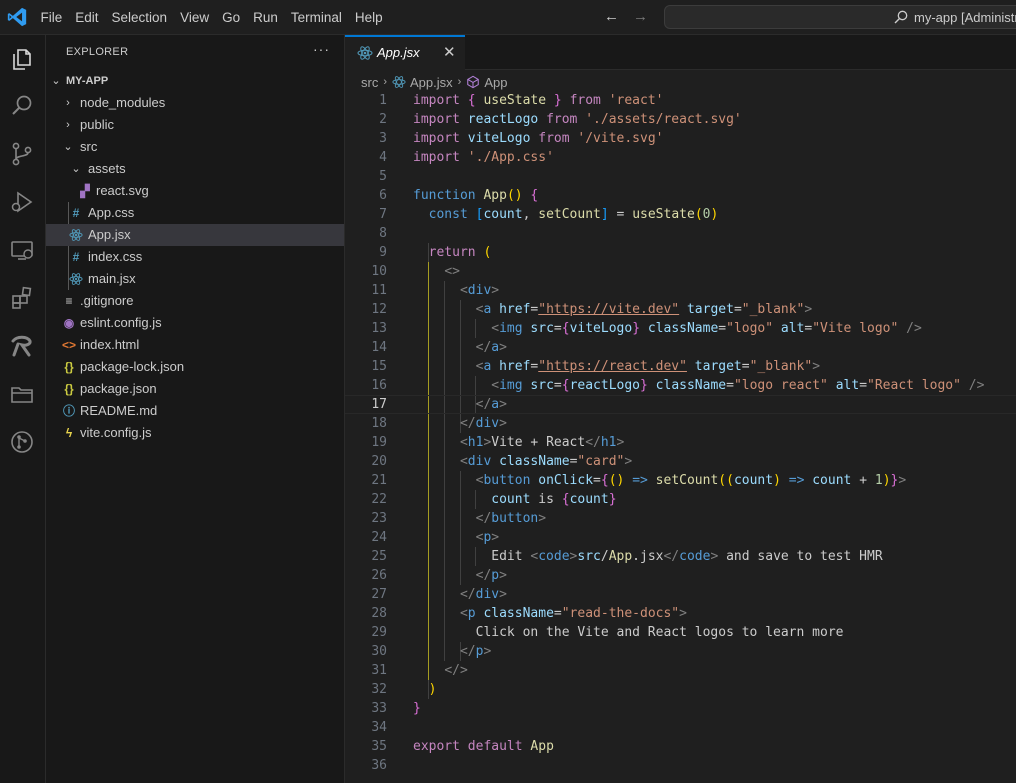 The image size is (1016, 783). What do you see at coordinates (680, 518) in the screenshot?
I see `code-line: 23 </button>` at bounding box center [680, 518].